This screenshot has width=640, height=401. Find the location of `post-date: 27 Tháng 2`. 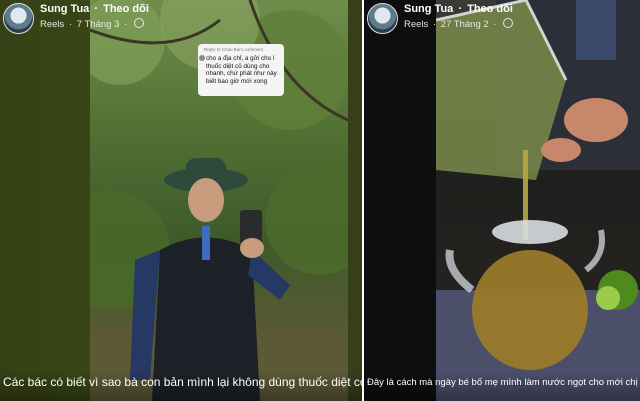

post-date: 27 Tháng 2 is located at coordinates (465, 24).